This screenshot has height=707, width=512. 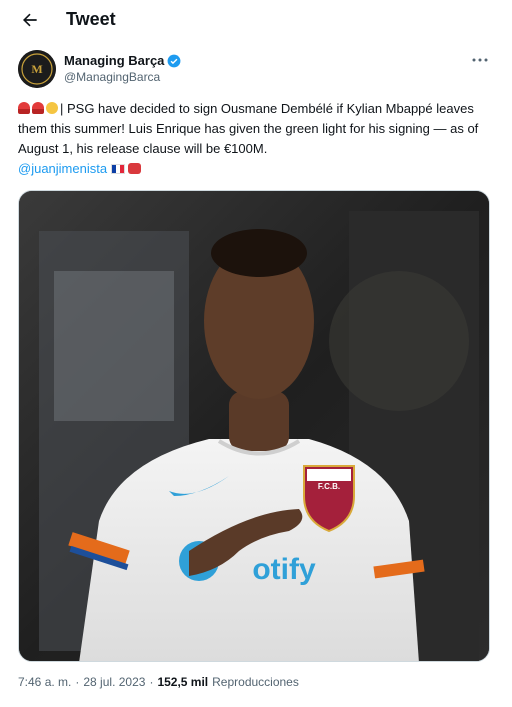 I want to click on avatar: M, so click(x=37, y=69).